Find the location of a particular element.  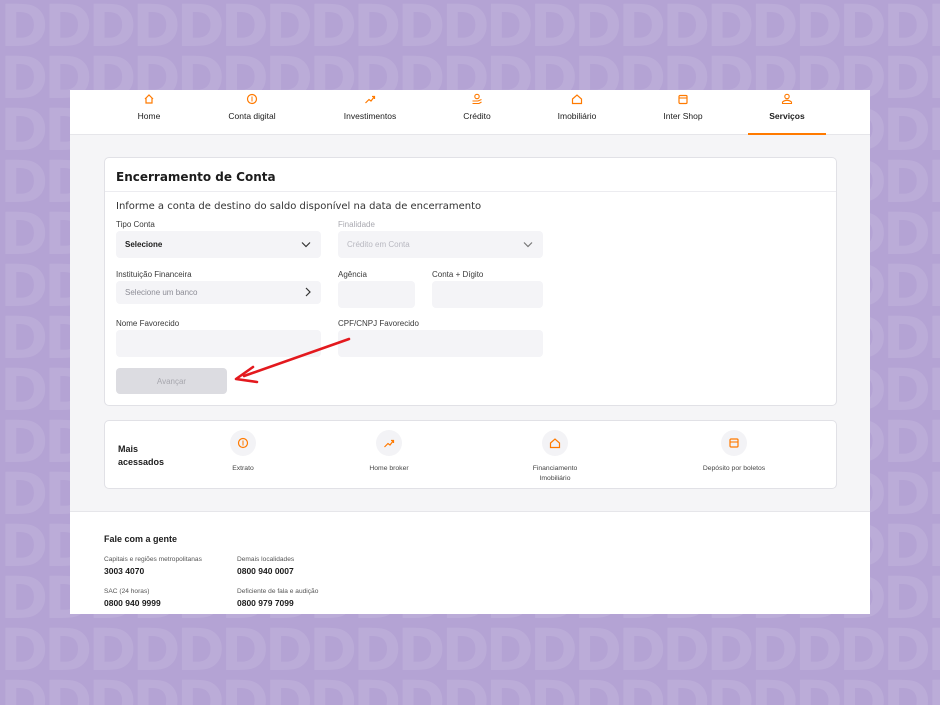

shortcut-extrato-label: Extrato is located at coordinates (243, 468).